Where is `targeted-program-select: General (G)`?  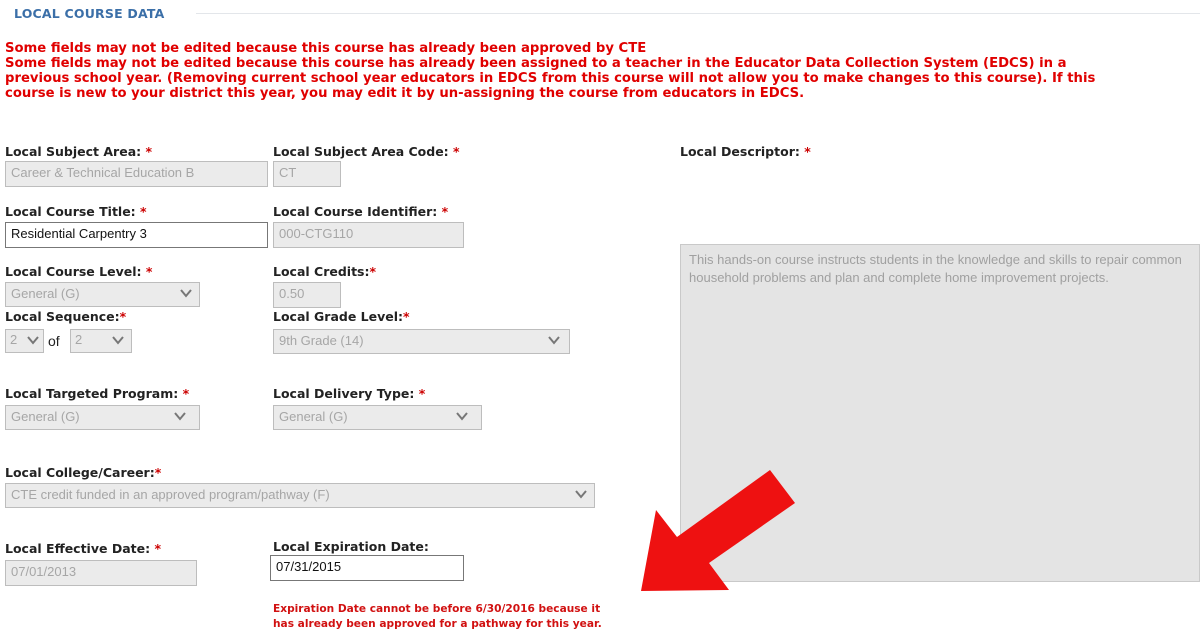 targeted-program-select: General (G) is located at coordinates (102, 417).